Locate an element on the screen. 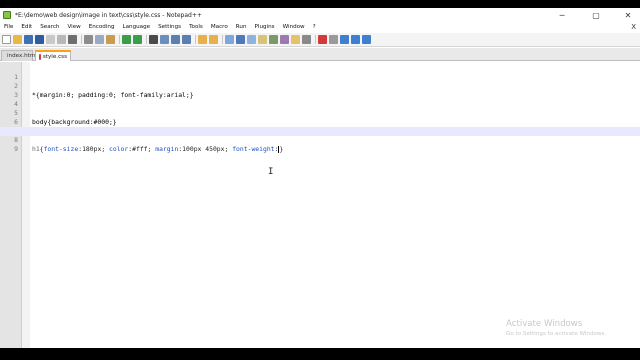  close-brace: } is located at coordinates (281, 149).